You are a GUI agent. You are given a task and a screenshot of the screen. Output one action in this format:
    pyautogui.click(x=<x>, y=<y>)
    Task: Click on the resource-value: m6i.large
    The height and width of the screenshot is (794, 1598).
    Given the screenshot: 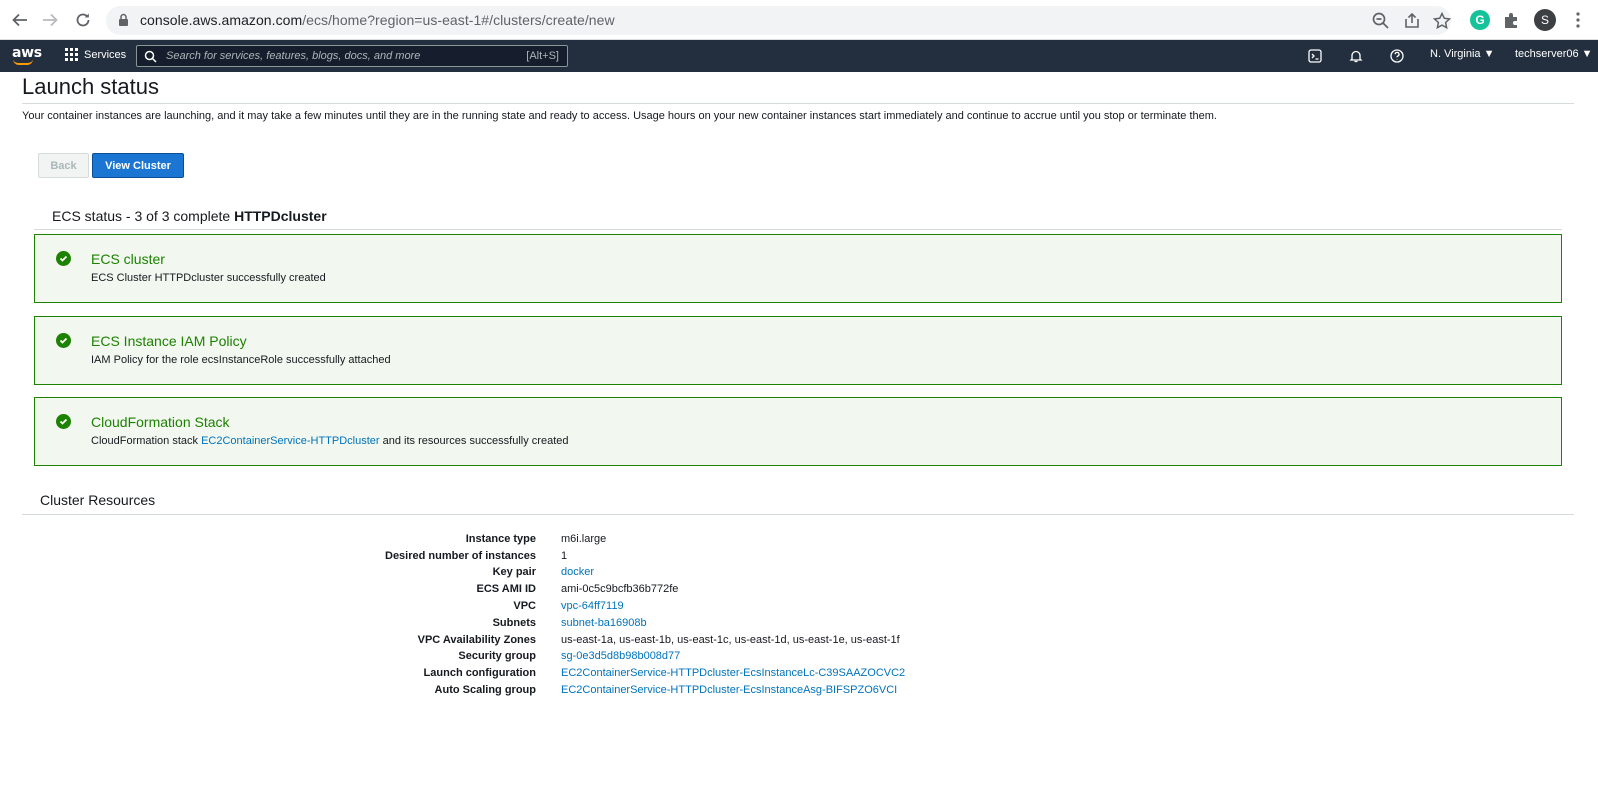 What is the action you would take?
    pyautogui.click(x=584, y=539)
    